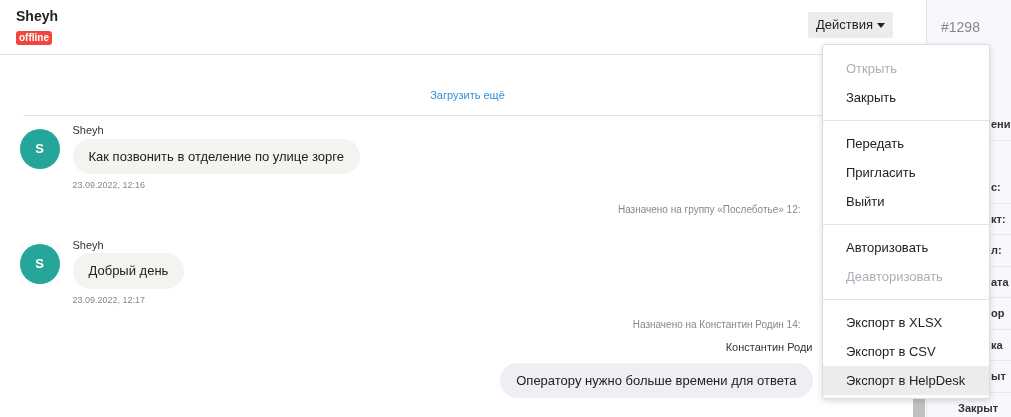  I want to click on status-badge: offline, so click(34, 38).